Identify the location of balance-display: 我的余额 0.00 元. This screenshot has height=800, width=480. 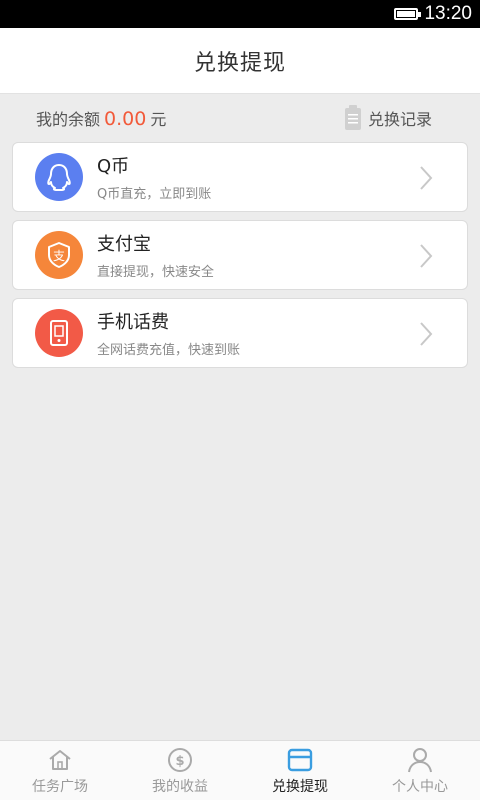
(101, 118).